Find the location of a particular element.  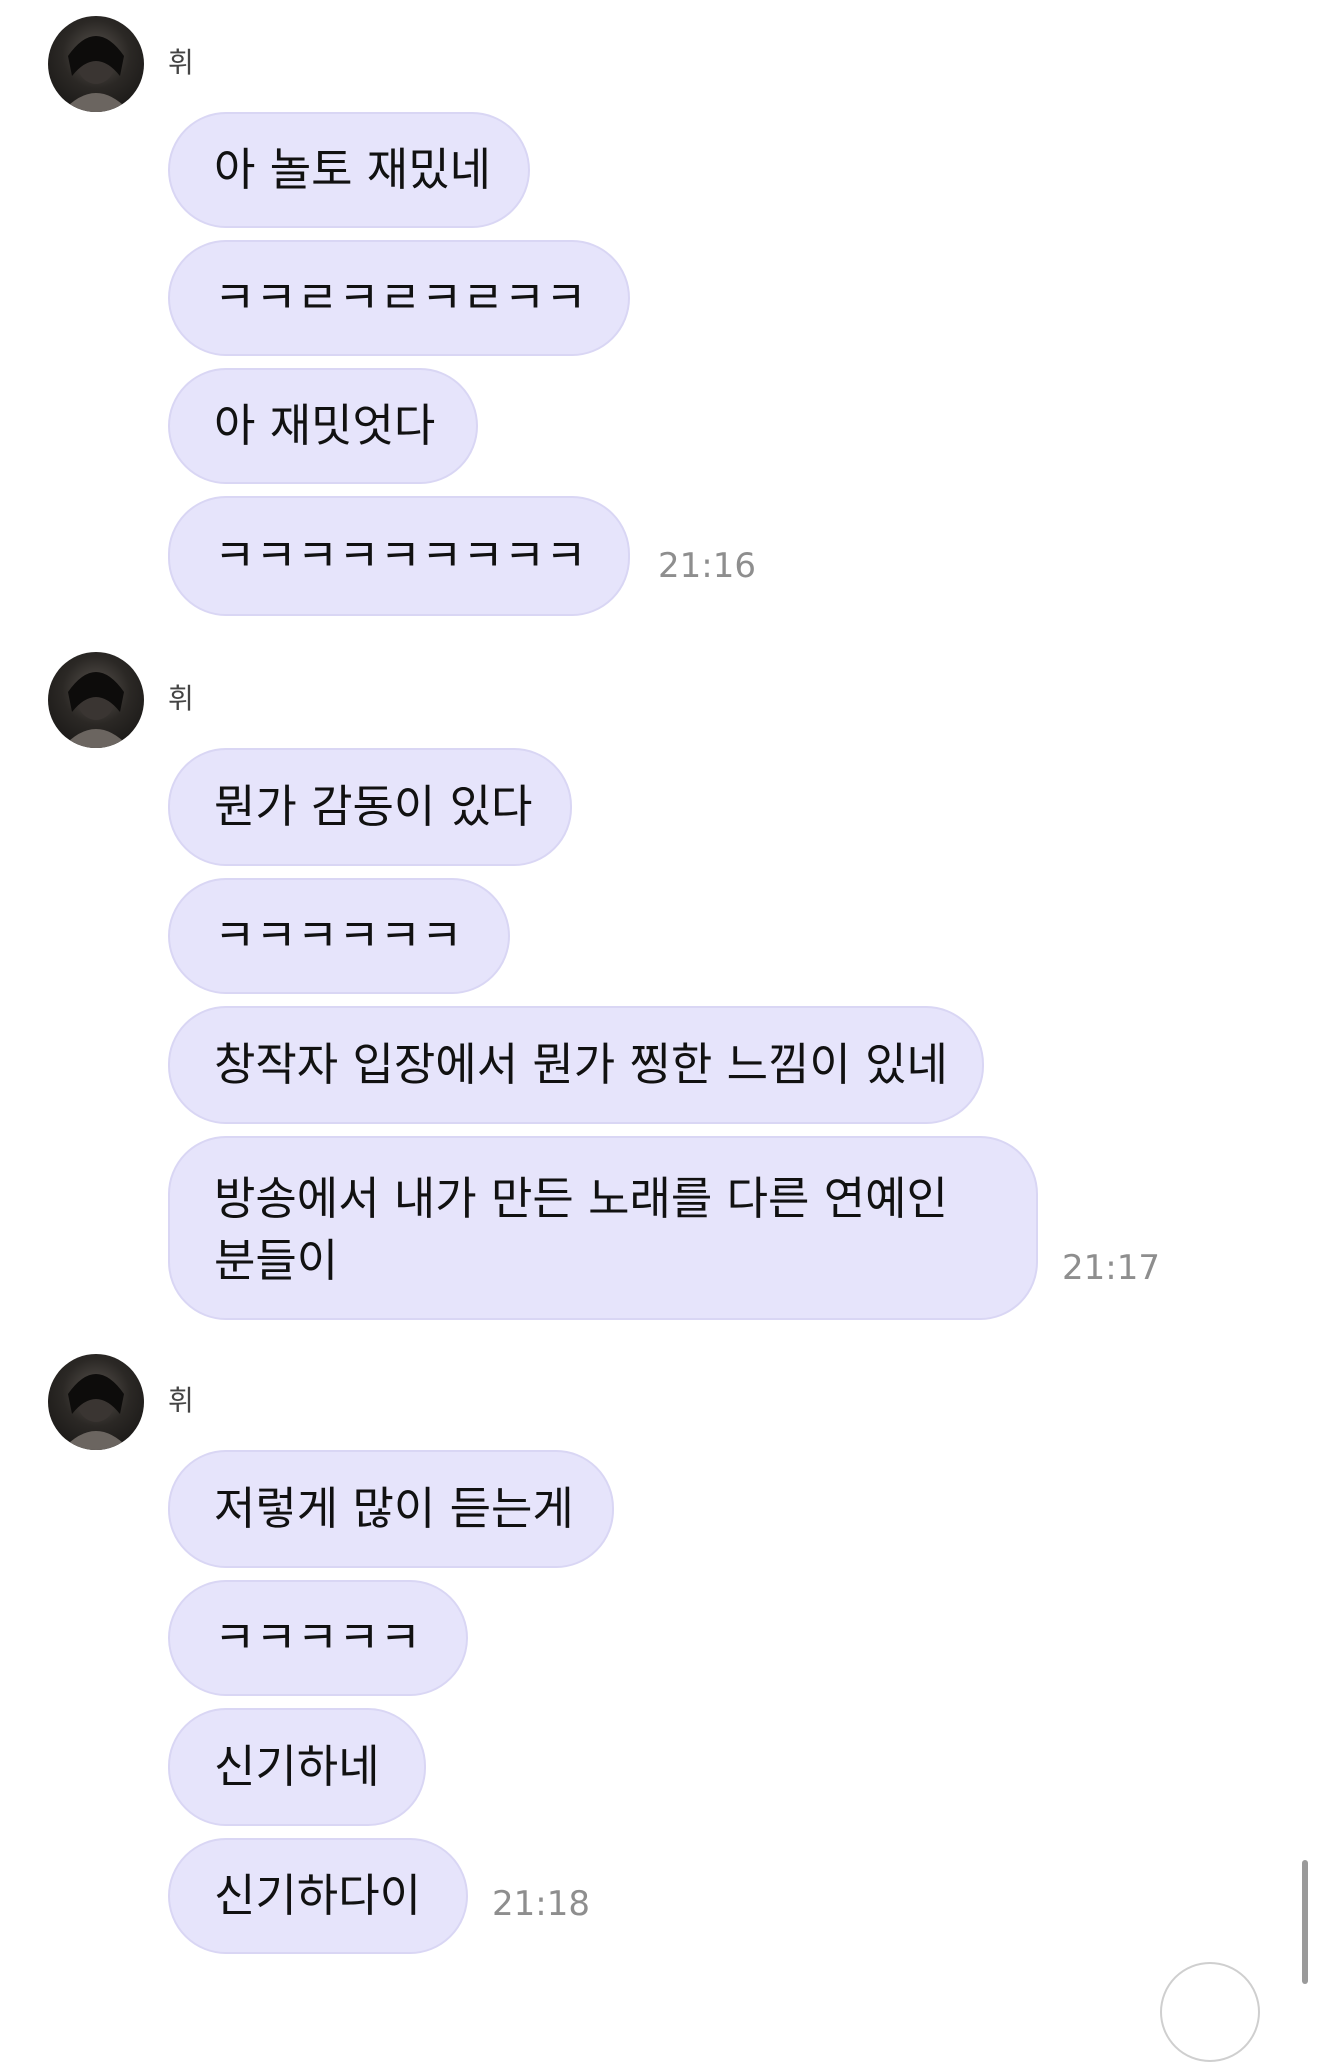

message-timestamp: 21:16 is located at coordinates (707, 566).